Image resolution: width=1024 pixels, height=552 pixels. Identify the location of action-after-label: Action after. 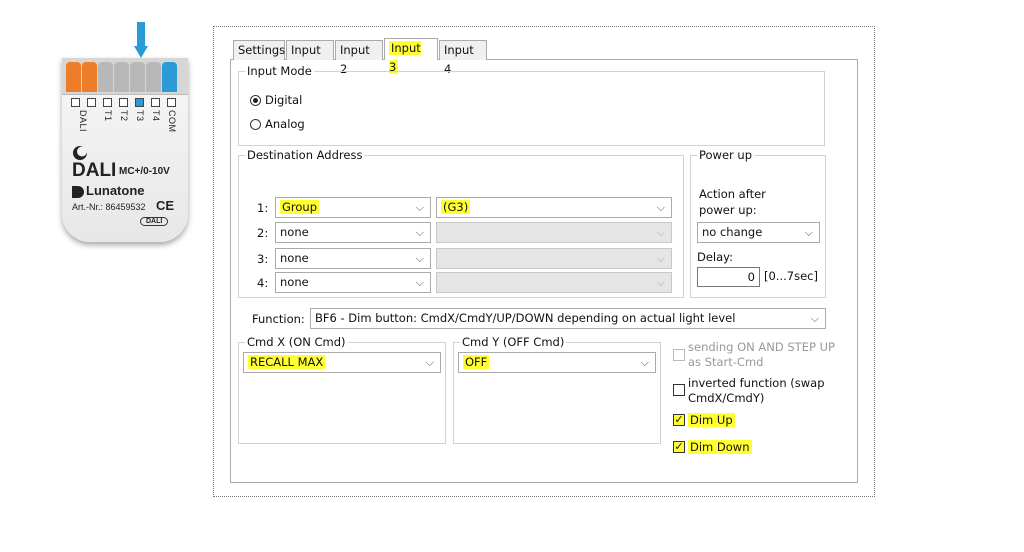
(732, 194).